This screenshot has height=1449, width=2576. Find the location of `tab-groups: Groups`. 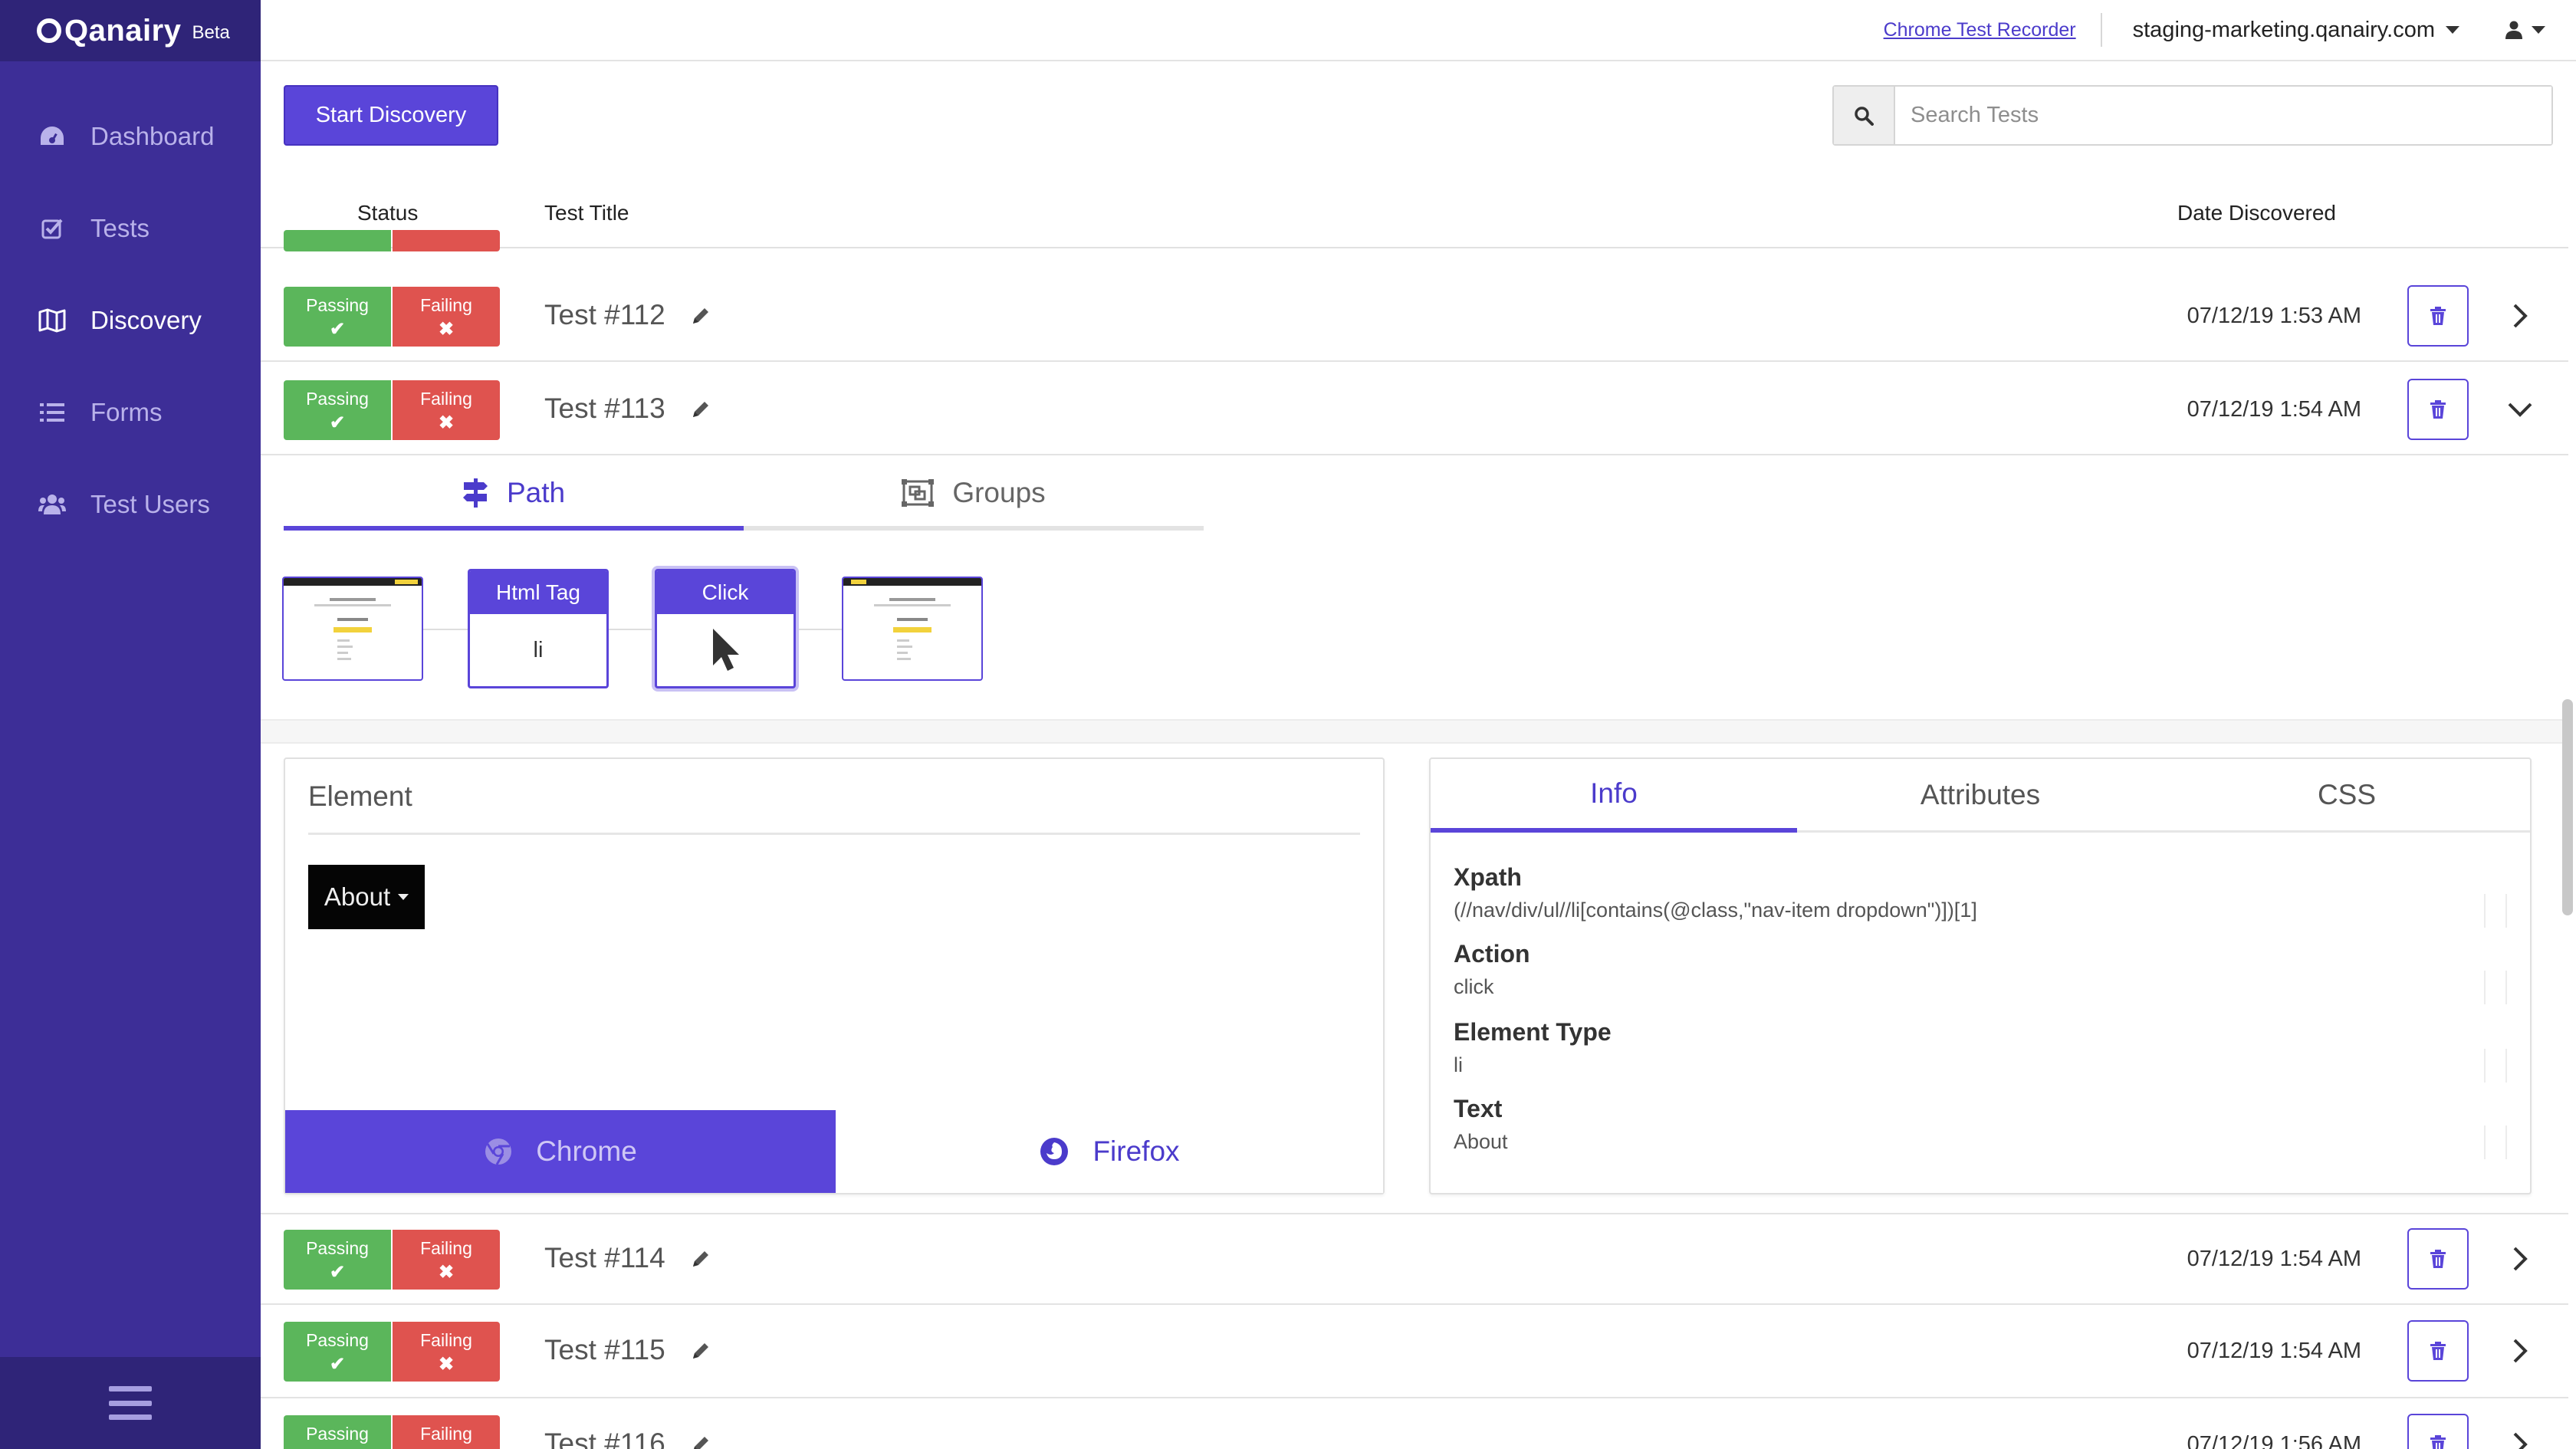

tab-groups: Groups is located at coordinates (974, 496).